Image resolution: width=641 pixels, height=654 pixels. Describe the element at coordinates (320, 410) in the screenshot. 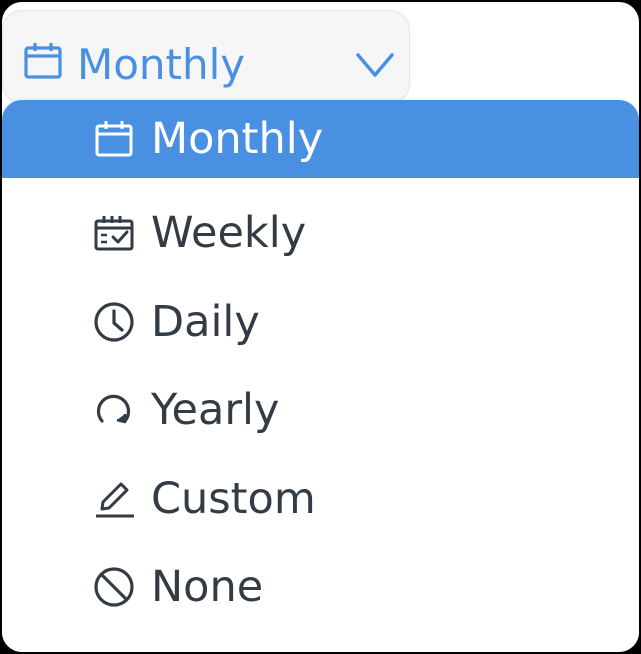

I see `menu-item-yearly: Yearly` at that location.